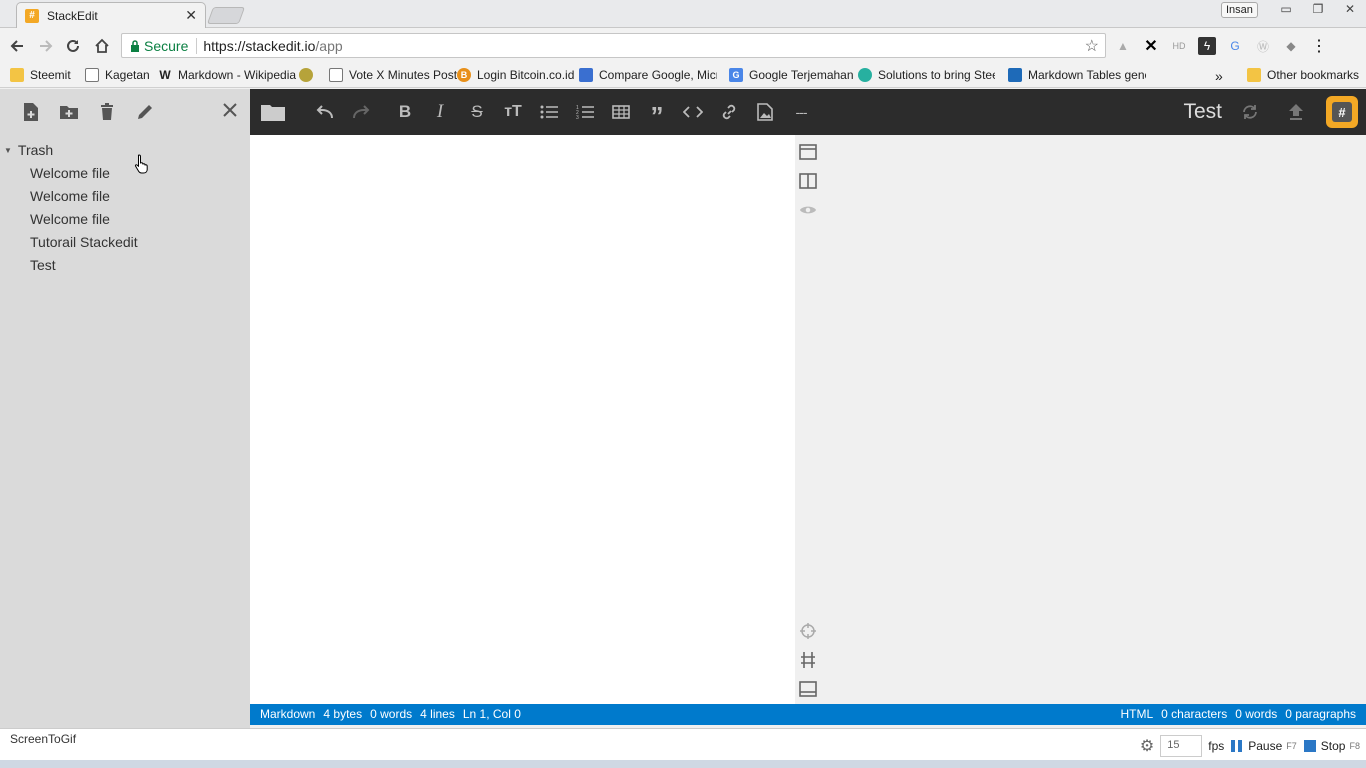 The height and width of the screenshot is (768, 1366). I want to click on unordered-list-icon, so click(549, 112).